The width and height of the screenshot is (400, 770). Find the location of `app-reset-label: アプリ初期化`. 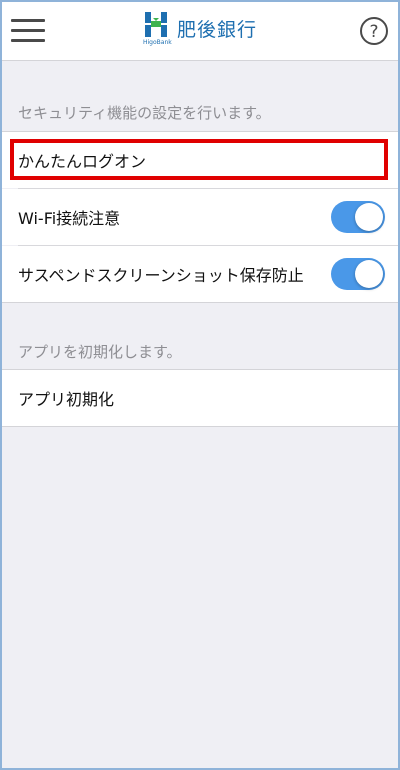

app-reset-label: アプリ初期化 is located at coordinates (66, 399).